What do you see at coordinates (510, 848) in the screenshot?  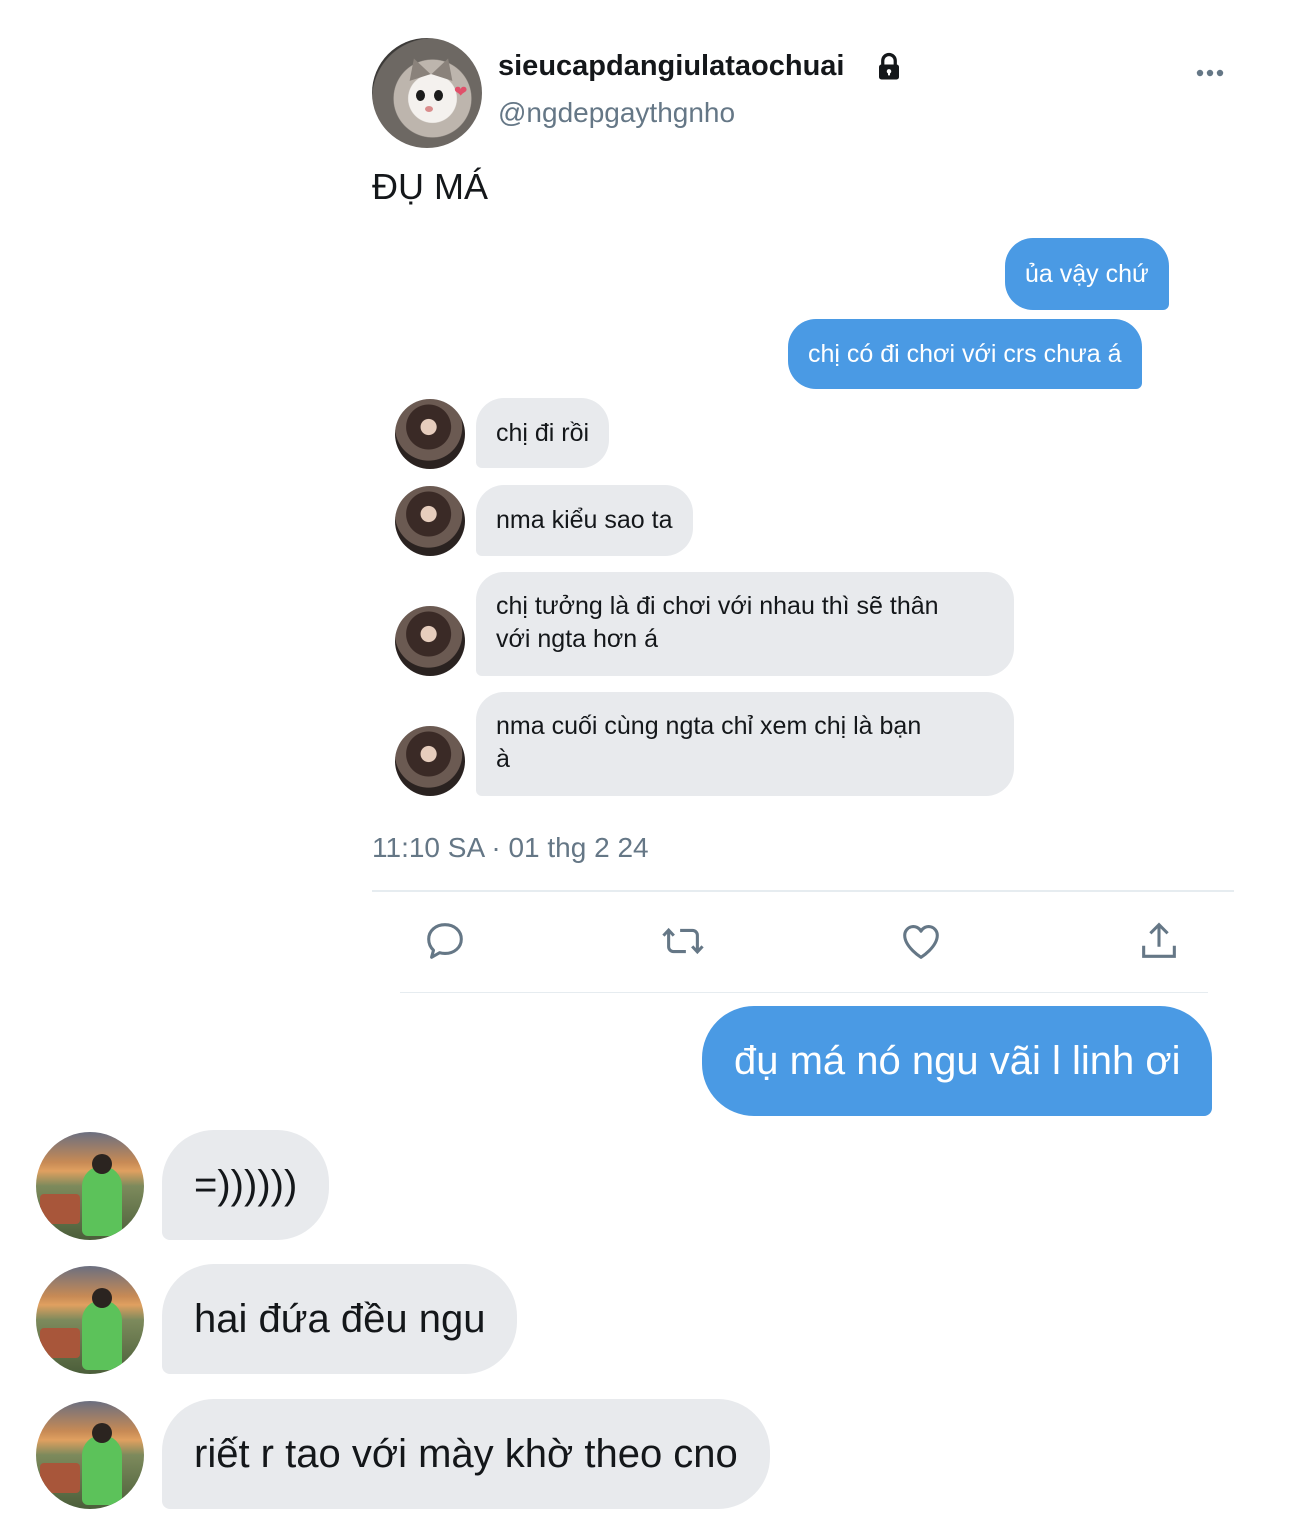 I see `tweet-timestamp: 11:10 SA · 01 thg 2 24` at bounding box center [510, 848].